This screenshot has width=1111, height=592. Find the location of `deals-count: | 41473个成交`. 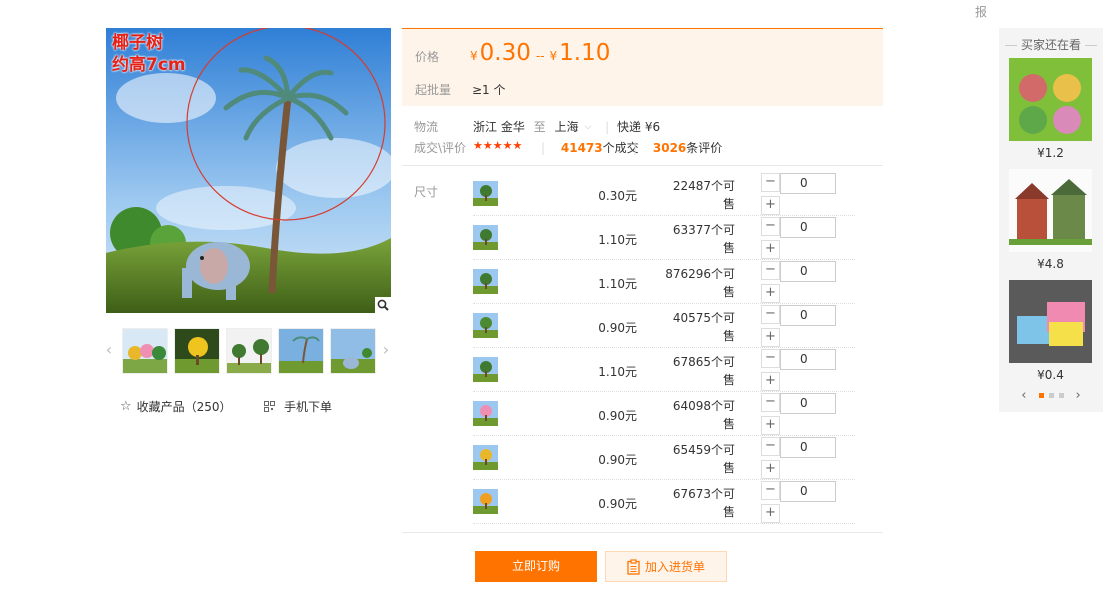

deals-count: | 41473个成交 is located at coordinates (590, 147).